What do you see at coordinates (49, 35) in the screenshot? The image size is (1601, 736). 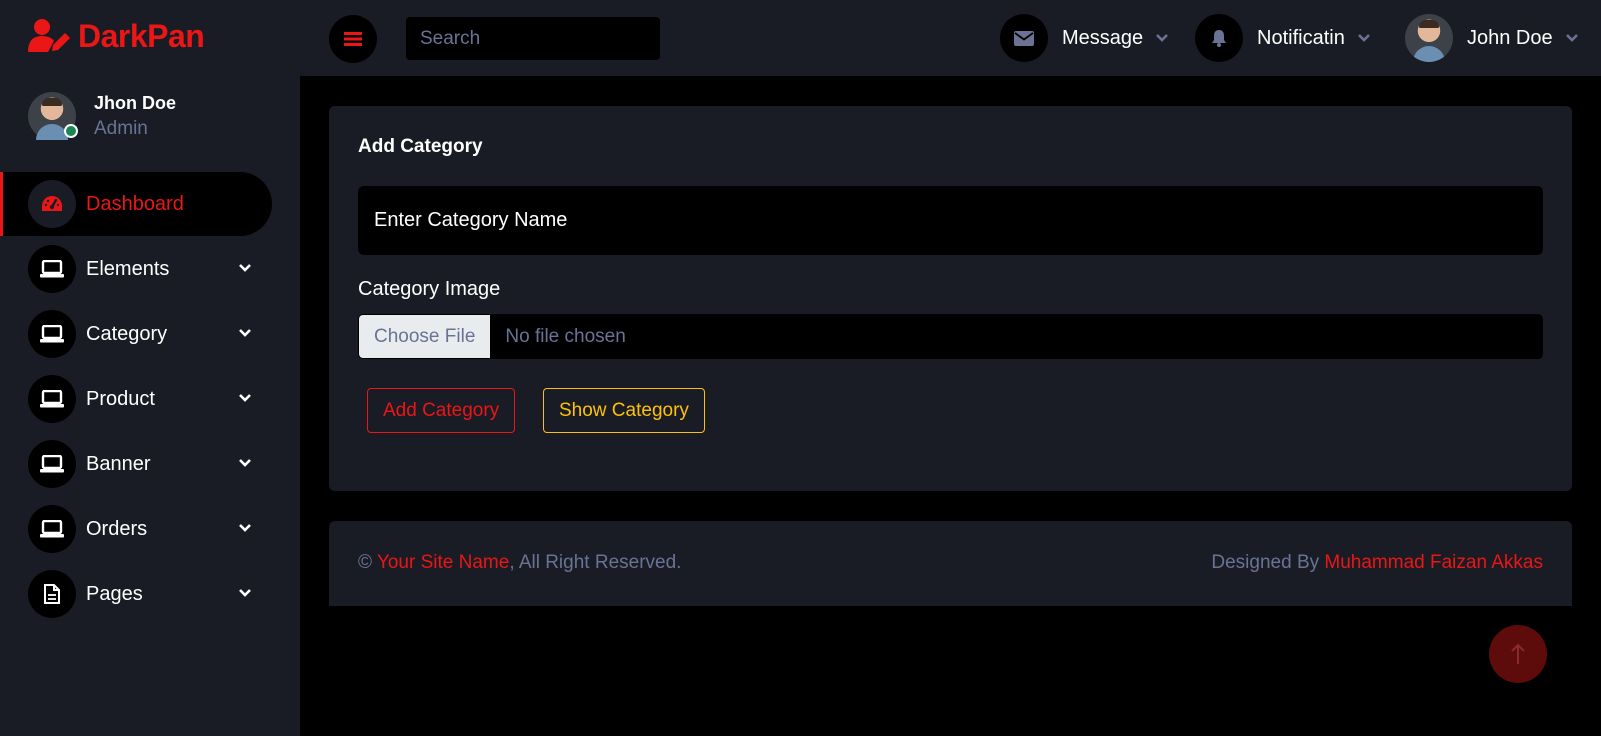 I see `user-edit-icon` at bounding box center [49, 35].